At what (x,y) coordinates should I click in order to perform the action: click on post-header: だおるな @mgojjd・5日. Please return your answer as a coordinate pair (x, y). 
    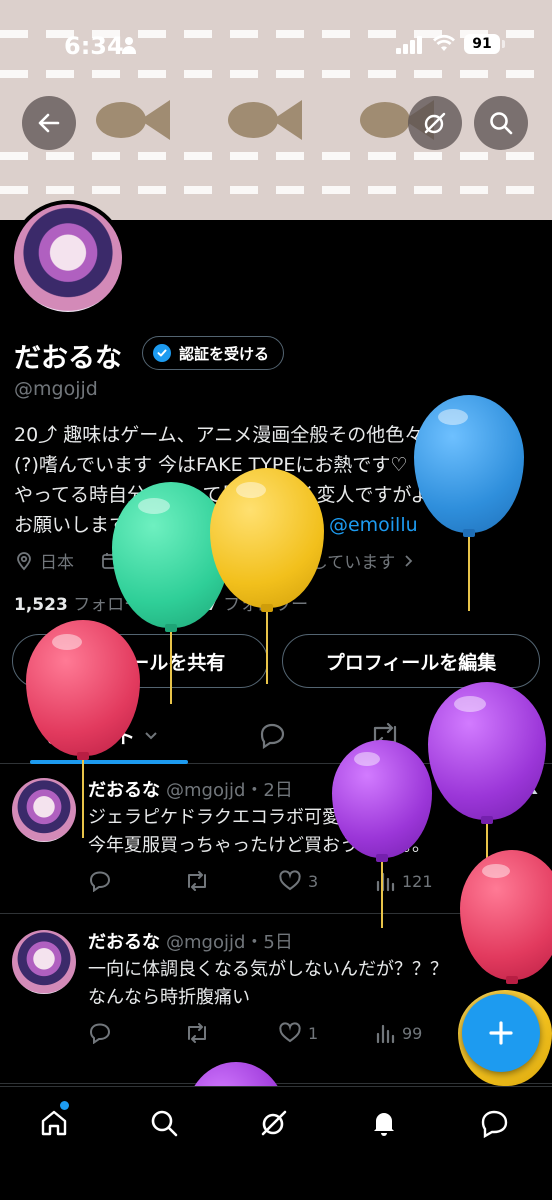
    Looking at the image, I should click on (190, 941).